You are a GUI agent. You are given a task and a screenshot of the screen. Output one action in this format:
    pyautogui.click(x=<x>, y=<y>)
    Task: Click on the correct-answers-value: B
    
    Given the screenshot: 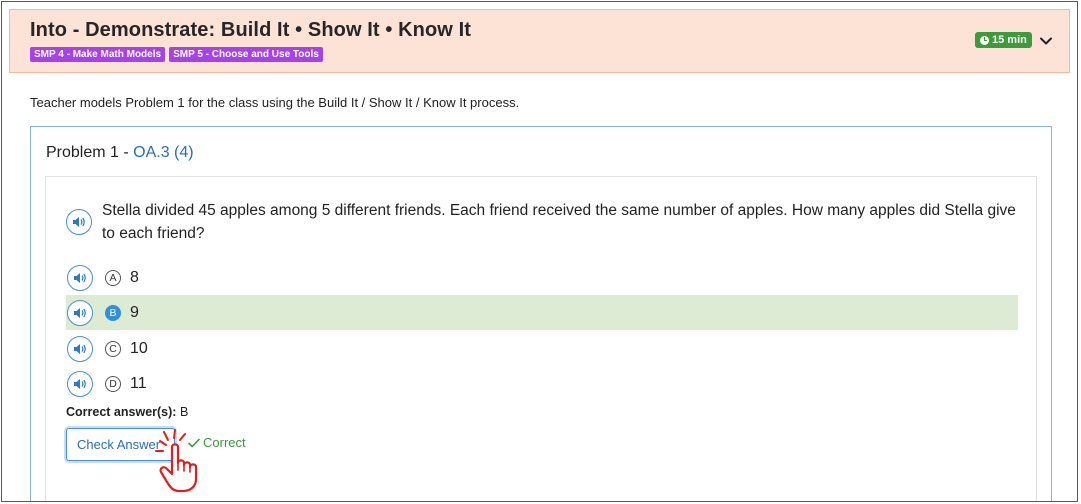 What is the action you would take?
    pyautogui.click(x=184, y=412)
    